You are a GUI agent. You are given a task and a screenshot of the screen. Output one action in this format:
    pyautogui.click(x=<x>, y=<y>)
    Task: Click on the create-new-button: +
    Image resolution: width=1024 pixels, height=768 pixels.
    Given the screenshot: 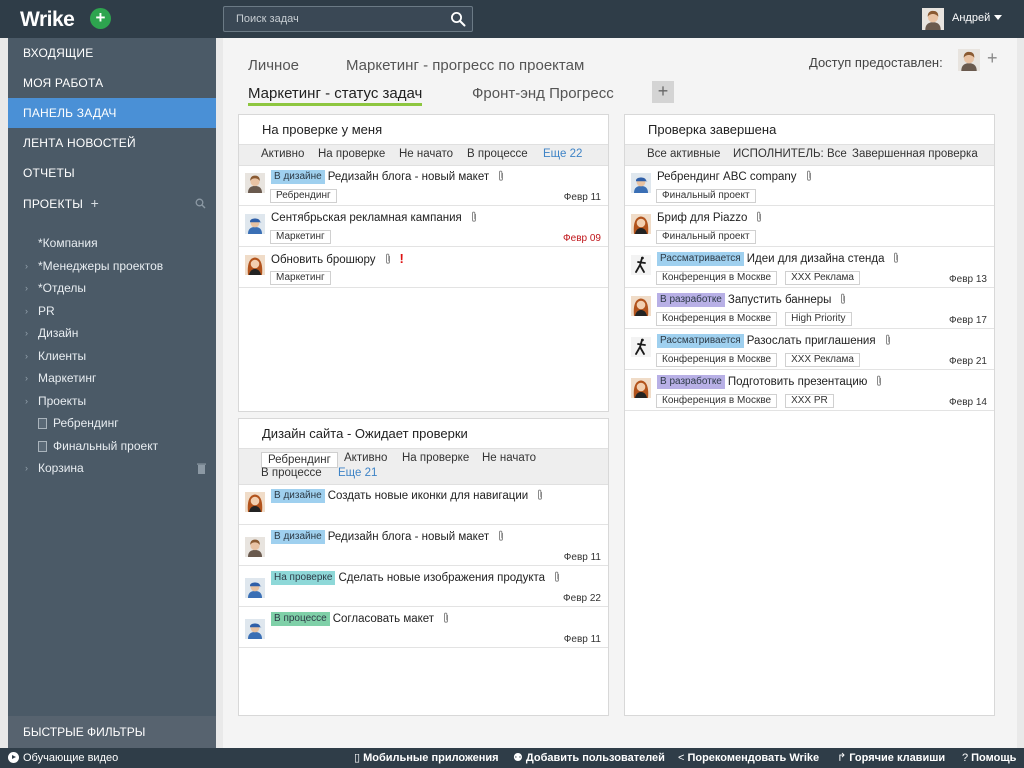 What is the action you would take?
    pyautogui.click(x=100, y=18)
    